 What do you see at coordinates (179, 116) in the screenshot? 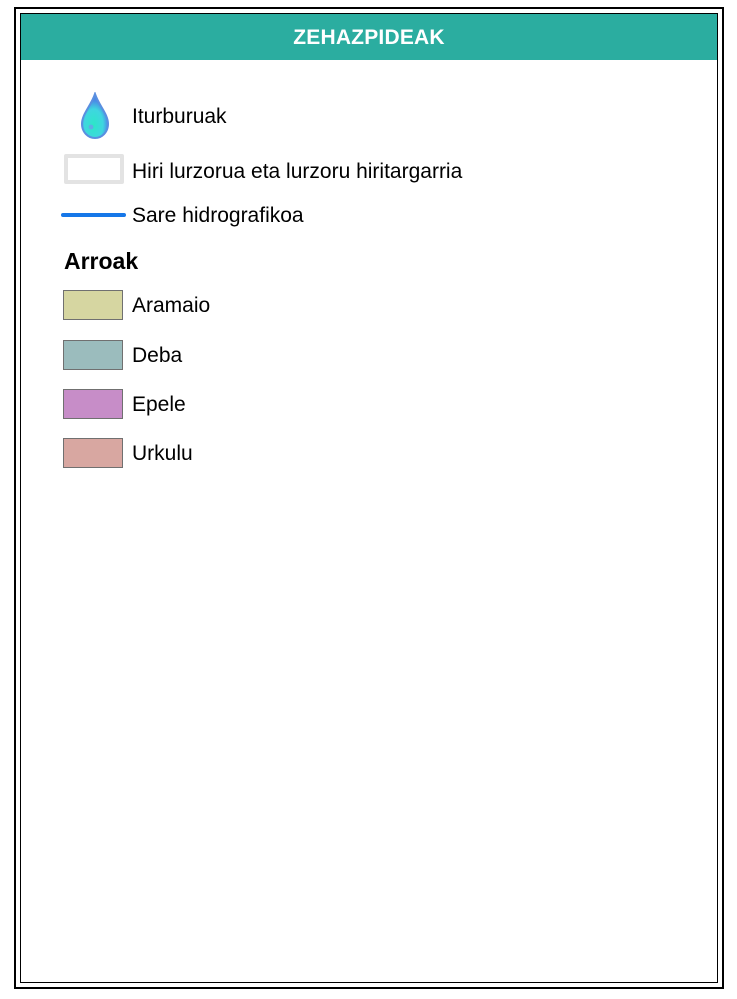
I see `springs-label: Iturburuak` at bounding box center [179, 116].